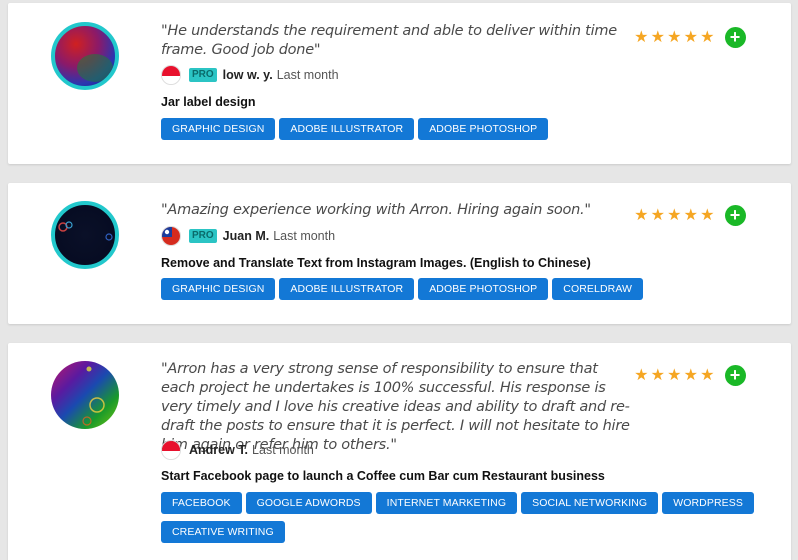 The width and height of the screenshot is (798, 560). What do you see at coordinates (171, 236) in the screenshot?
I see `taiwan-flag-icon` at bounding box center [171, 236].